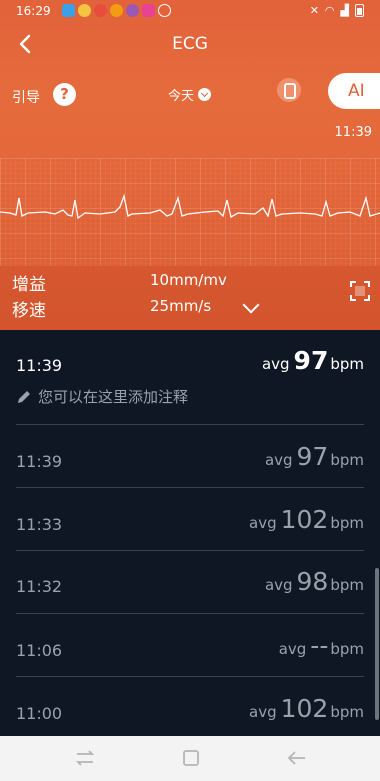  I want to click on page-title: ECG, so click(190, 44).